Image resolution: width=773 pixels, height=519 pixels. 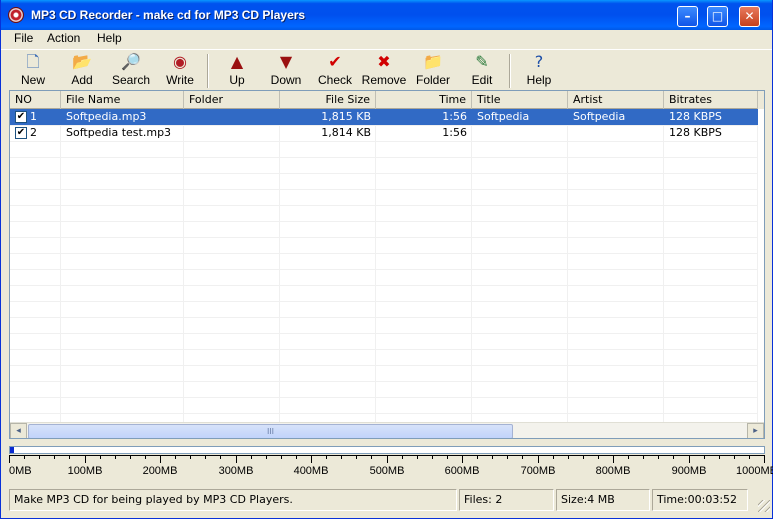 What do you see at coordinates (387, 471) in the screenshot?
I see `ruler-label: 500MB` at bounding box center [387, 471].